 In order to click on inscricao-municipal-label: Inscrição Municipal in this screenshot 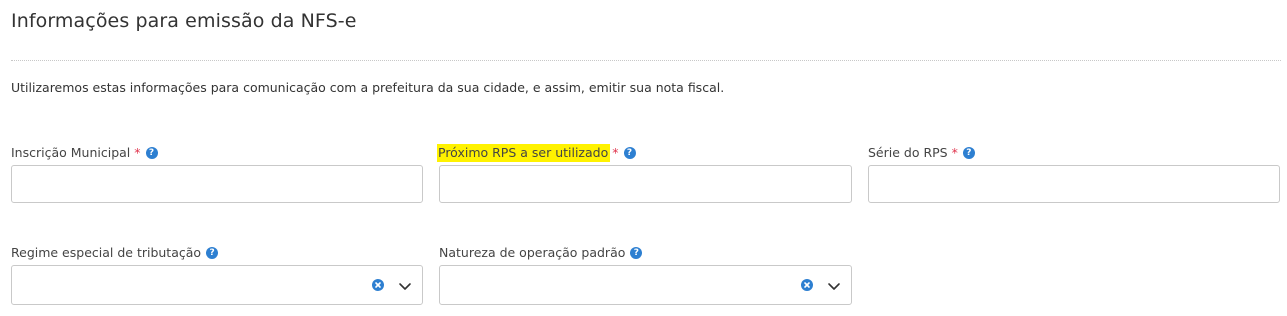, I will do `click(71, 152)`.